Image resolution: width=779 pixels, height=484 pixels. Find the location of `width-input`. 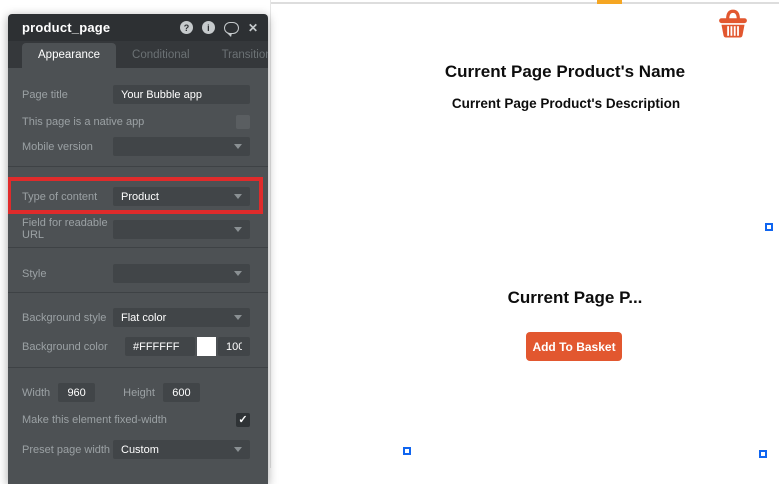

width-input is located at coordinates (77, 392).